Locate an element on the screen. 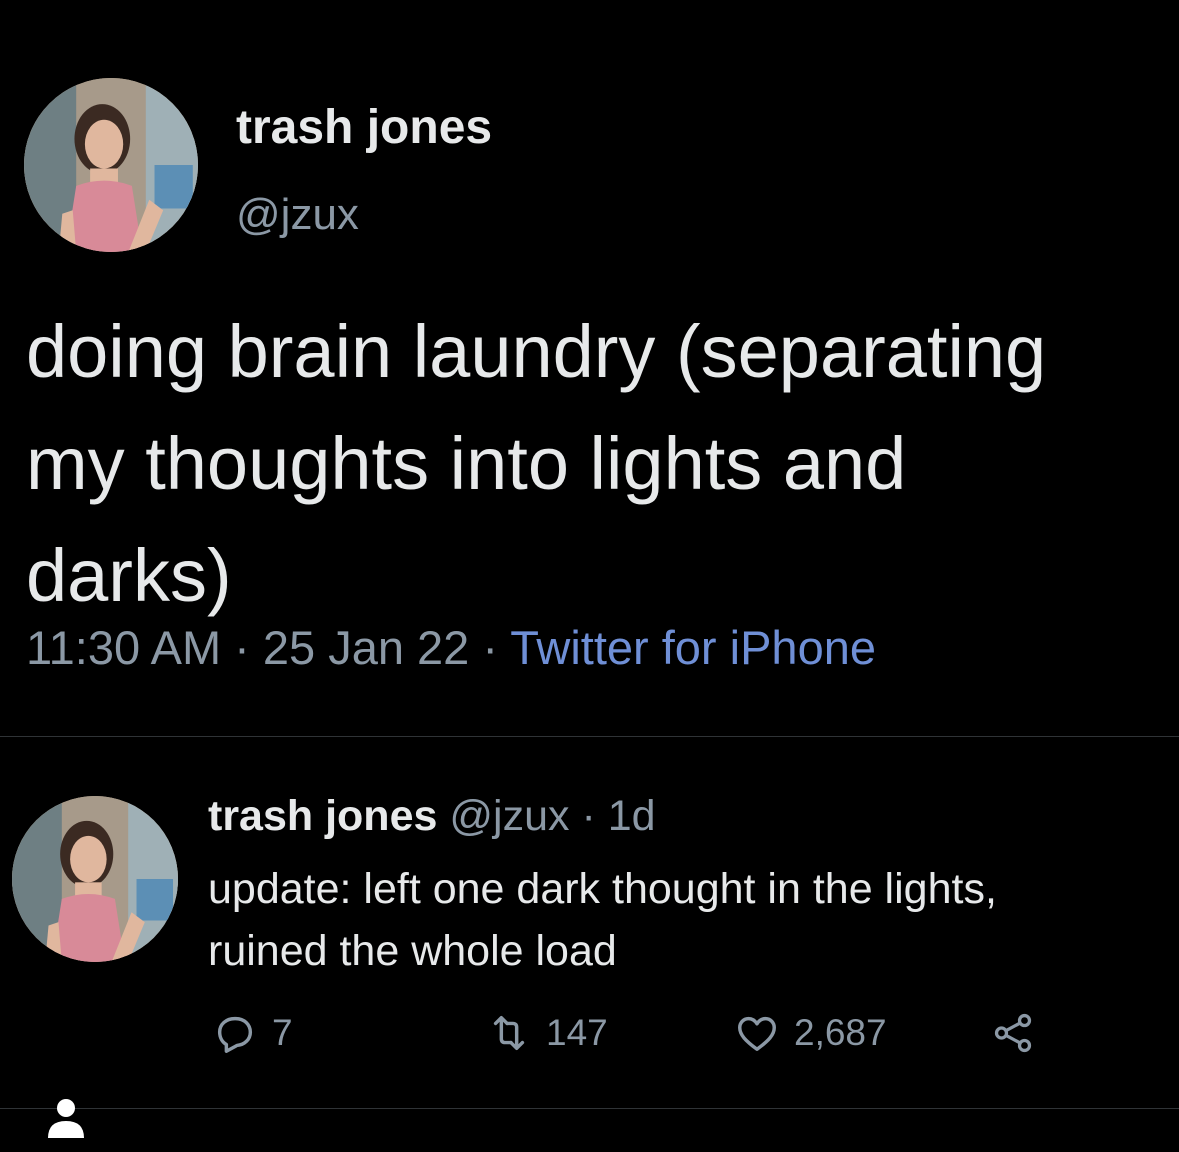  tweet-date: 25 Jan 22 is located at coordinates (366, 647).